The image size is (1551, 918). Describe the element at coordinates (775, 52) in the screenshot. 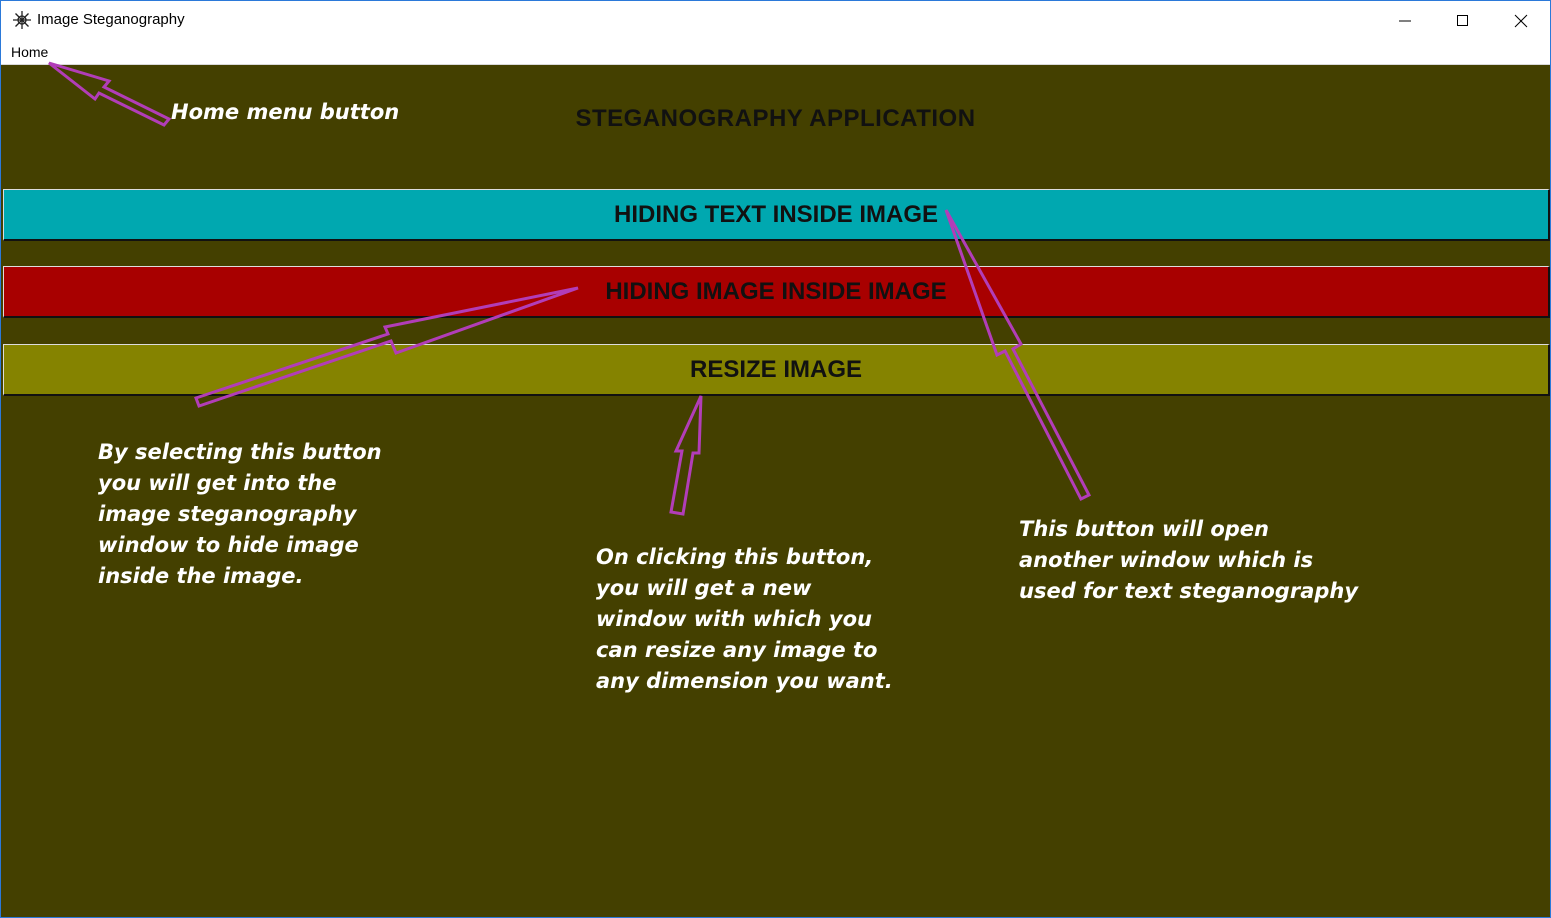

I see `menu-bar: Home` at that location.